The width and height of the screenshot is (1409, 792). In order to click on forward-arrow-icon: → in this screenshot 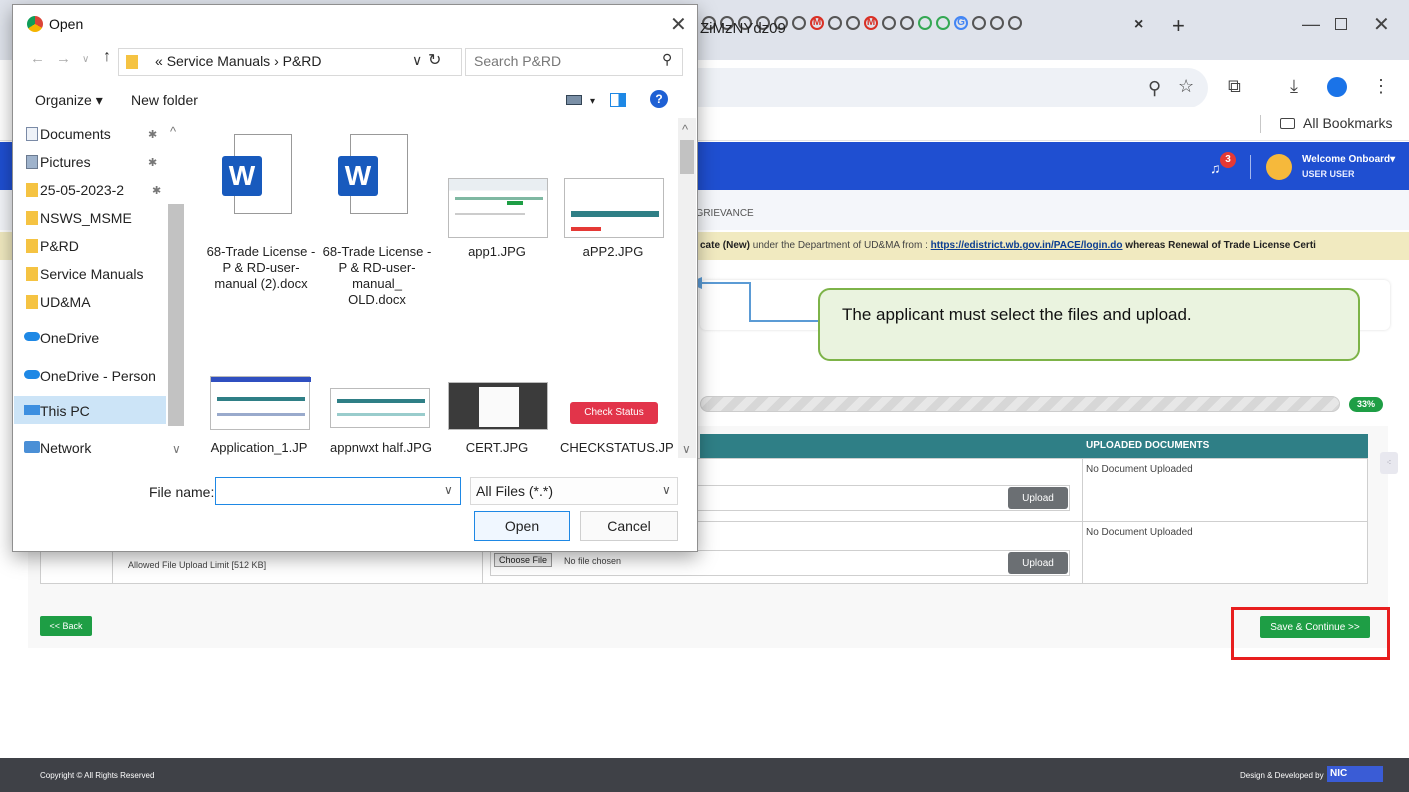, I will do `click(63, 58)`.